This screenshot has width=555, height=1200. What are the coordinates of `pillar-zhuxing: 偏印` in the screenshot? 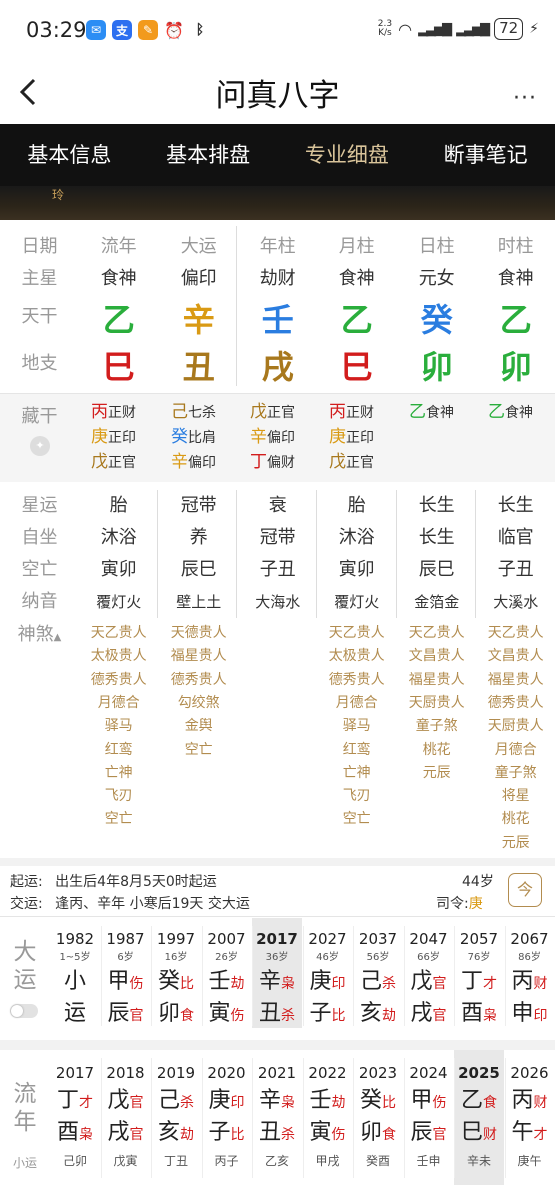 It's located at (198, 278).